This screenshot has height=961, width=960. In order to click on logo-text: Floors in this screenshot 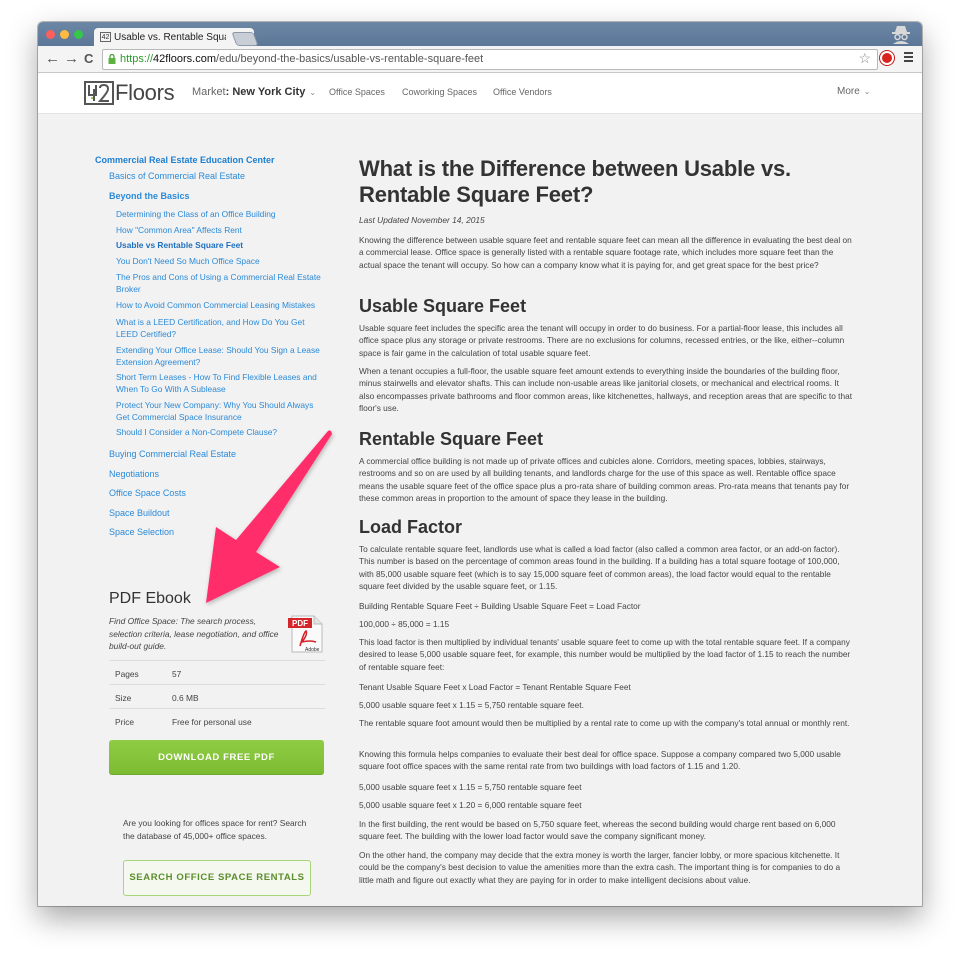, I will do `click(145, 92)`.